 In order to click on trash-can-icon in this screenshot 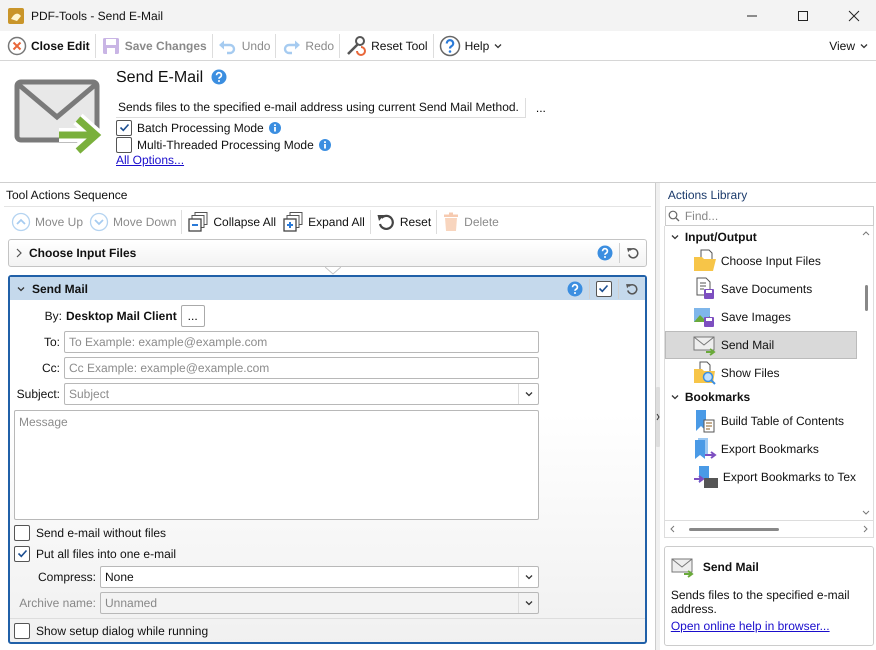, I will do `click(451, 222)`.